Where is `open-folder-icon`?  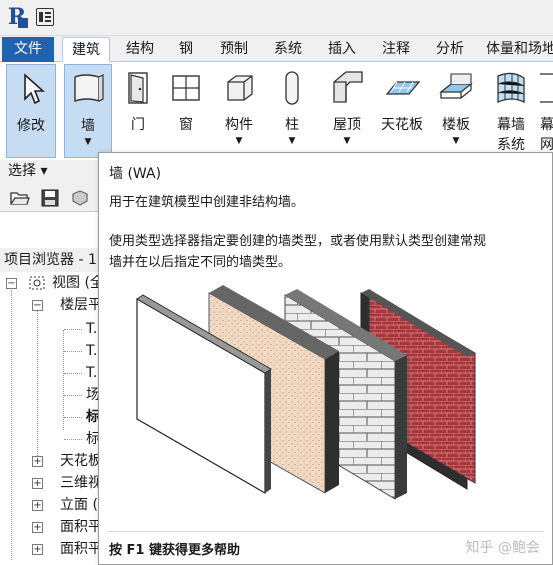
open-folder-icon is located at coordinates (20, 198).